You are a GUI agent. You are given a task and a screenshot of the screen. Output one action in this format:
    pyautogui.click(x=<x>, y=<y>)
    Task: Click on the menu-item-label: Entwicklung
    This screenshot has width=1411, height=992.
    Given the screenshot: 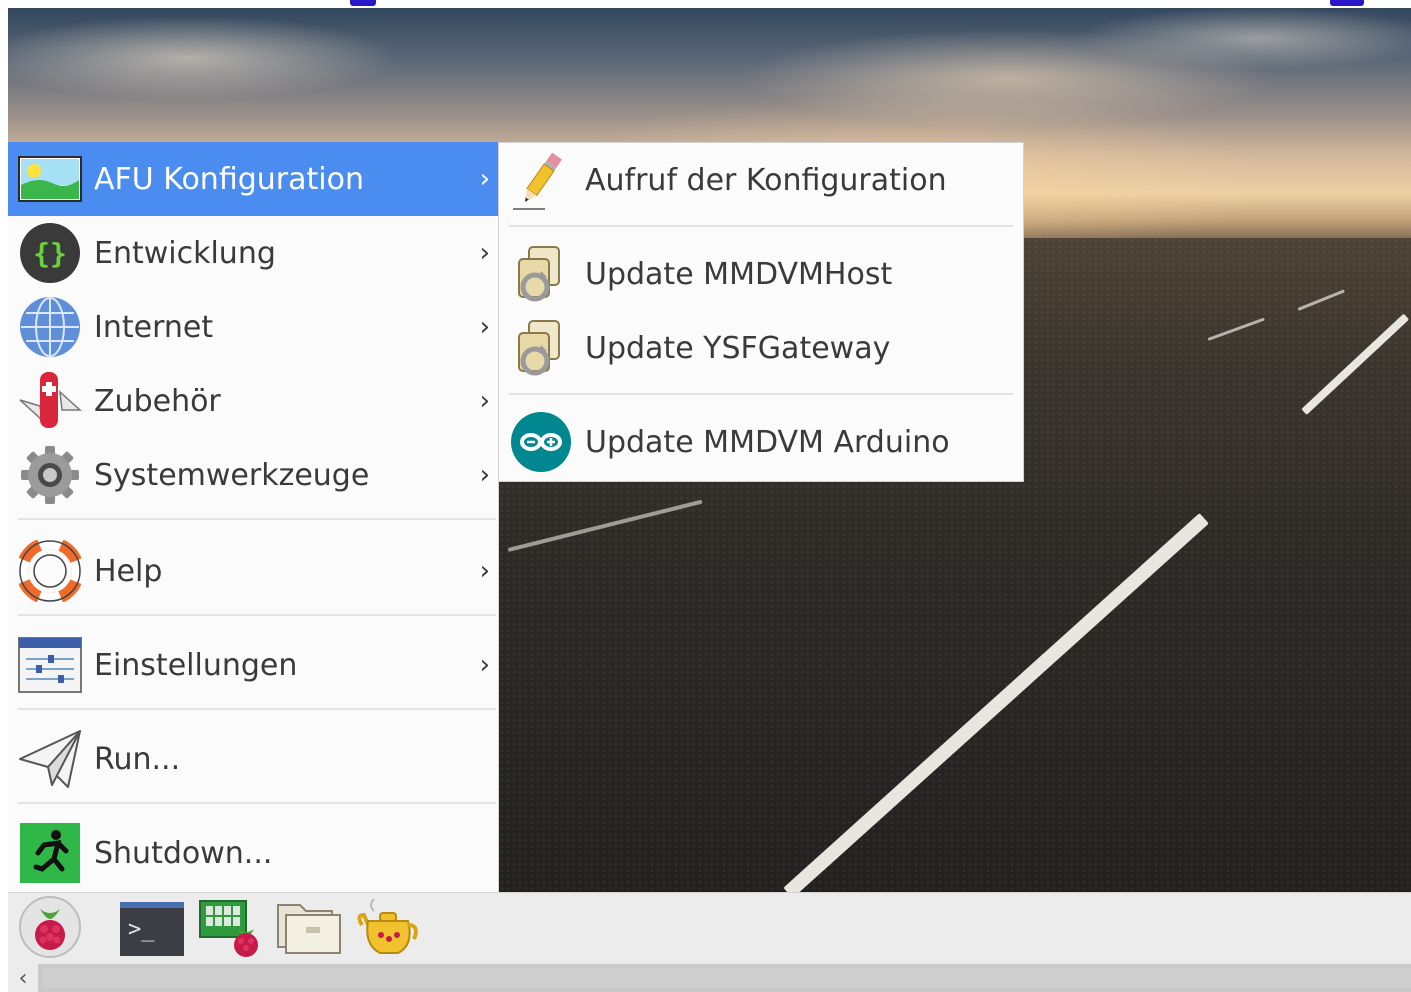 What is the action you would take?
    pyautogui.click(x=185, y=253)
    